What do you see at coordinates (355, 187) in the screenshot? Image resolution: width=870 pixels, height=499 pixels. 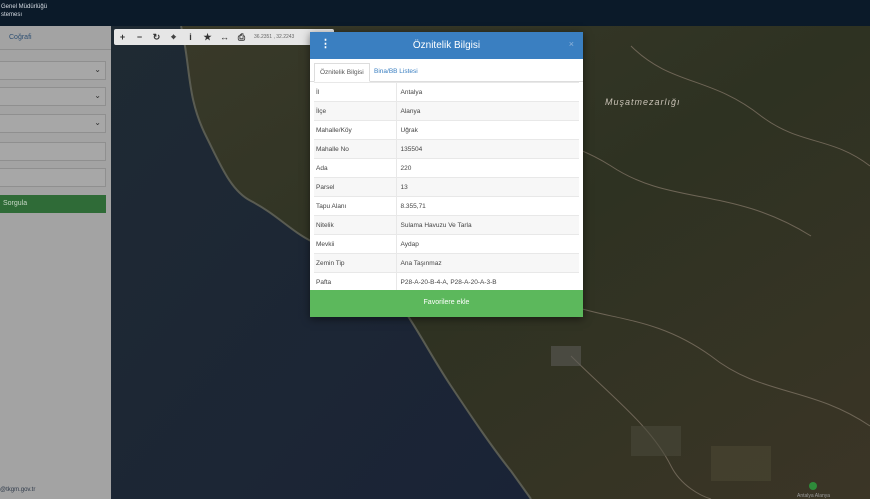 I see `attribute-key: Parsel` at bounding box center [355, 187].